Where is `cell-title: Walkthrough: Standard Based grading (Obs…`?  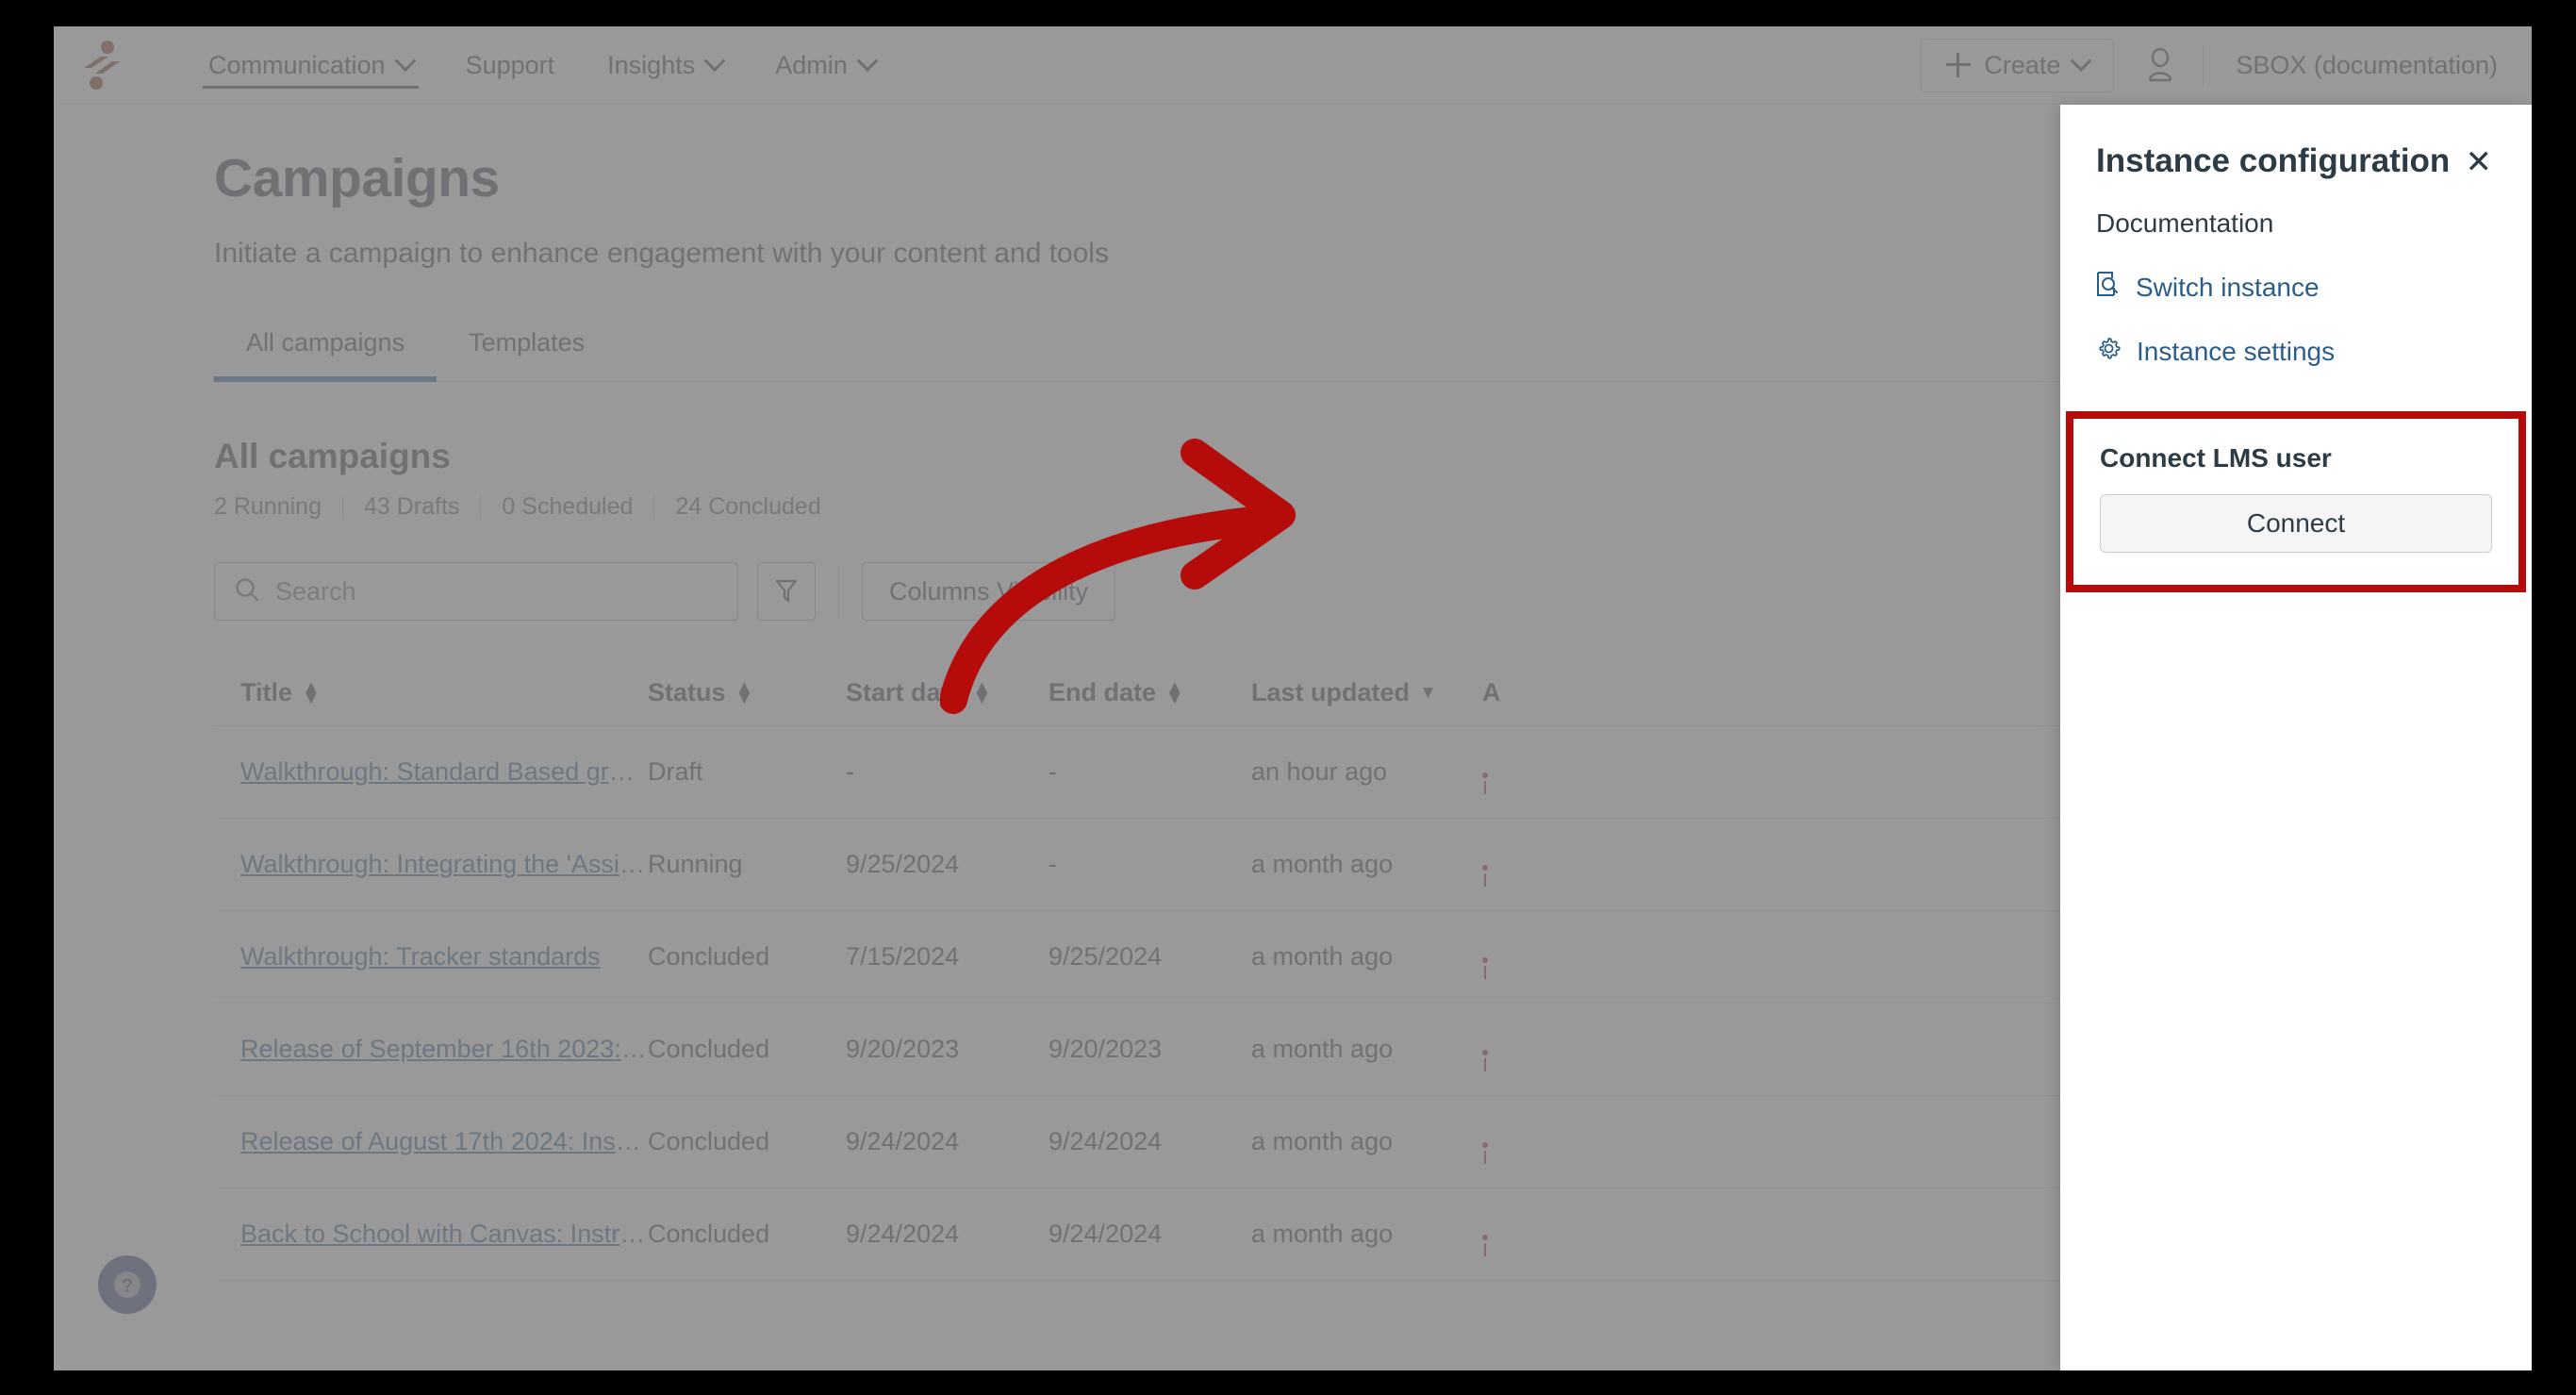 cell-title: Walkthrough: Standard Based grading (Obs… is located at coordinates (431, 772).